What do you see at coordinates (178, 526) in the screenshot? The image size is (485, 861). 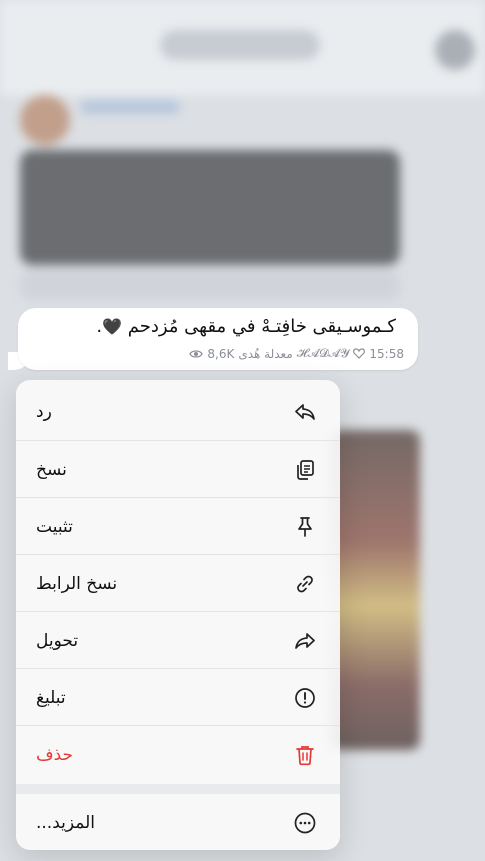 I see `menu-item-pin: تثبيت` at bounding box center [178, 526].